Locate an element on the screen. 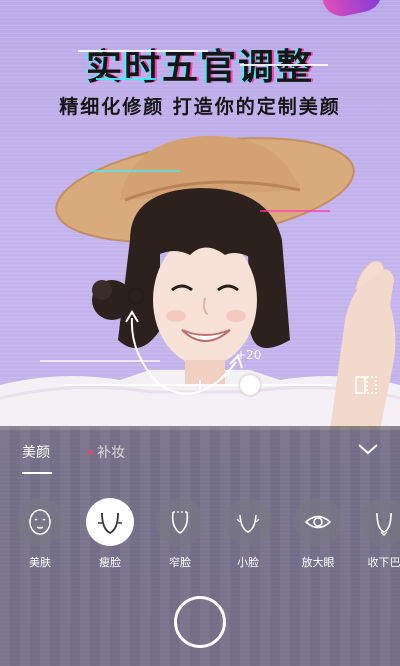  tool-label: 窄脸 is located at coordinates (180, 562).